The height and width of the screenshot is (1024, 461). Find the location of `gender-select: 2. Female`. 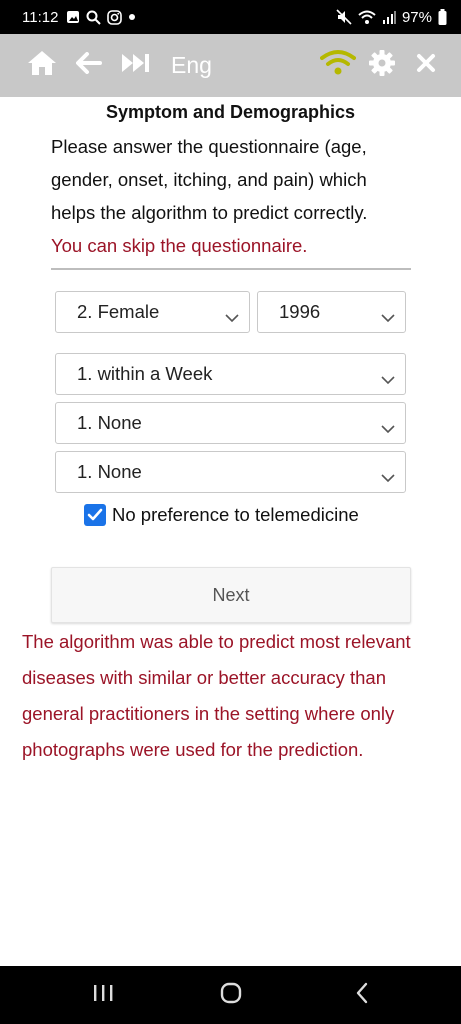

gender-select: 2. Female is located at coordinates (152, 312).